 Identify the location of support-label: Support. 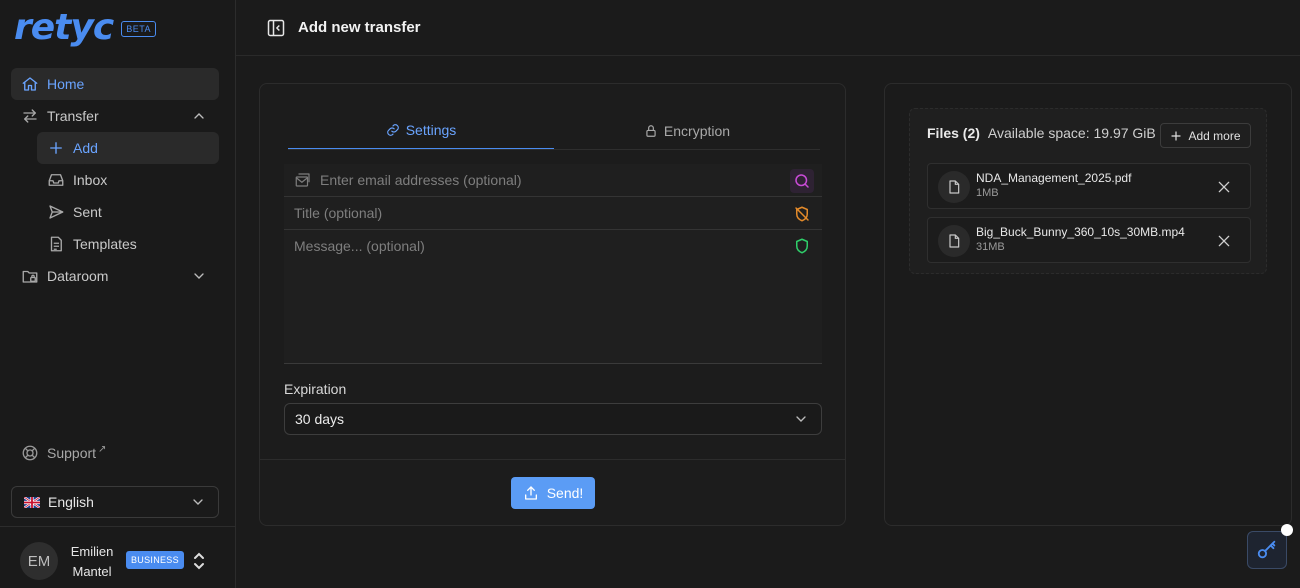
(72, 453).